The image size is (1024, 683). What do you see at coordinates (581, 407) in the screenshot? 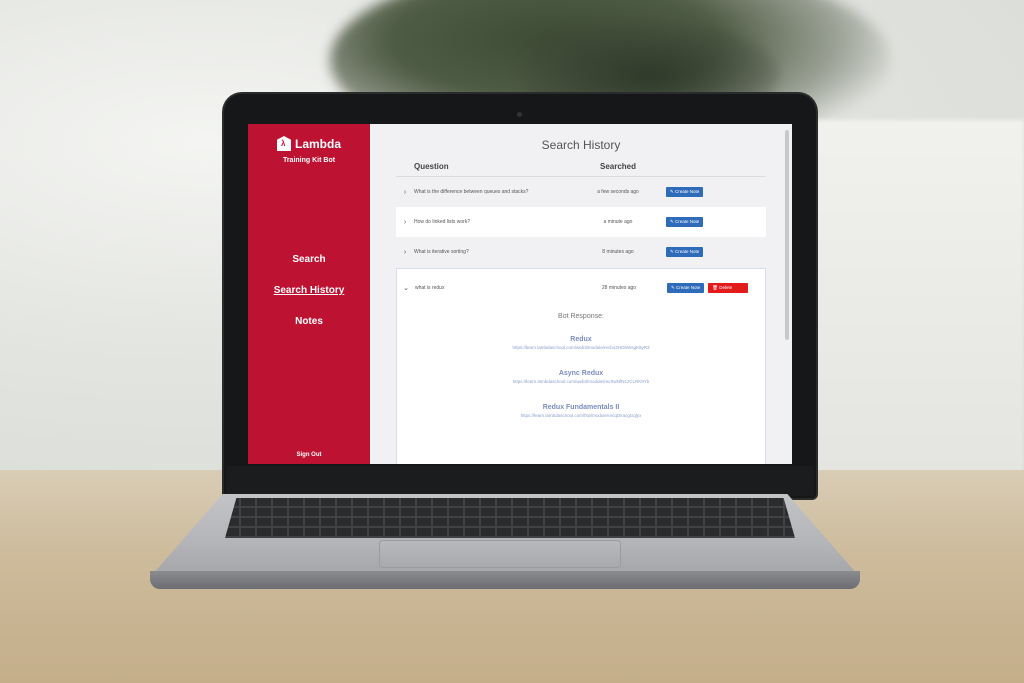
I see `response-title: Redux Fundamentals II` at bounding box center [581, 407].